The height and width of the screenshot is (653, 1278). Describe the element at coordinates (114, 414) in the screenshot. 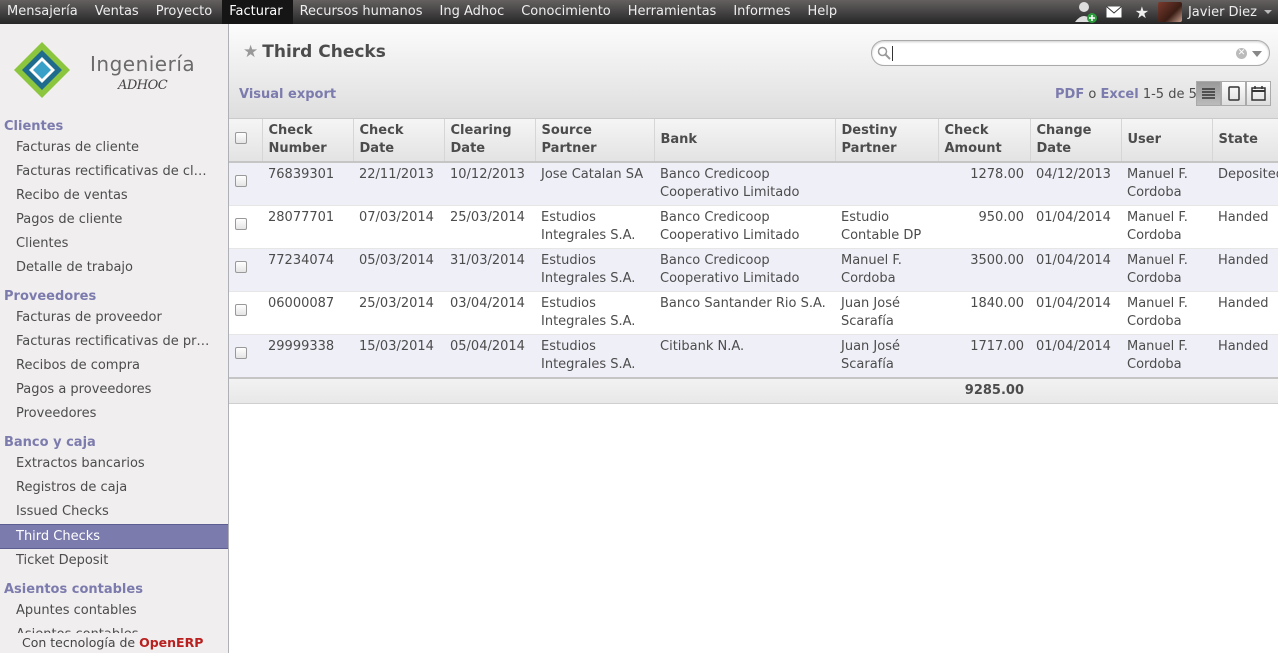

I see `sidebar-item: Proveedores` at that location.